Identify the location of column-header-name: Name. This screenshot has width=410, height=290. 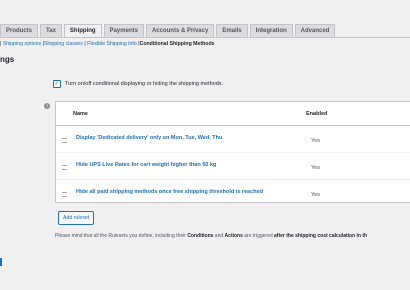
(80, 114).